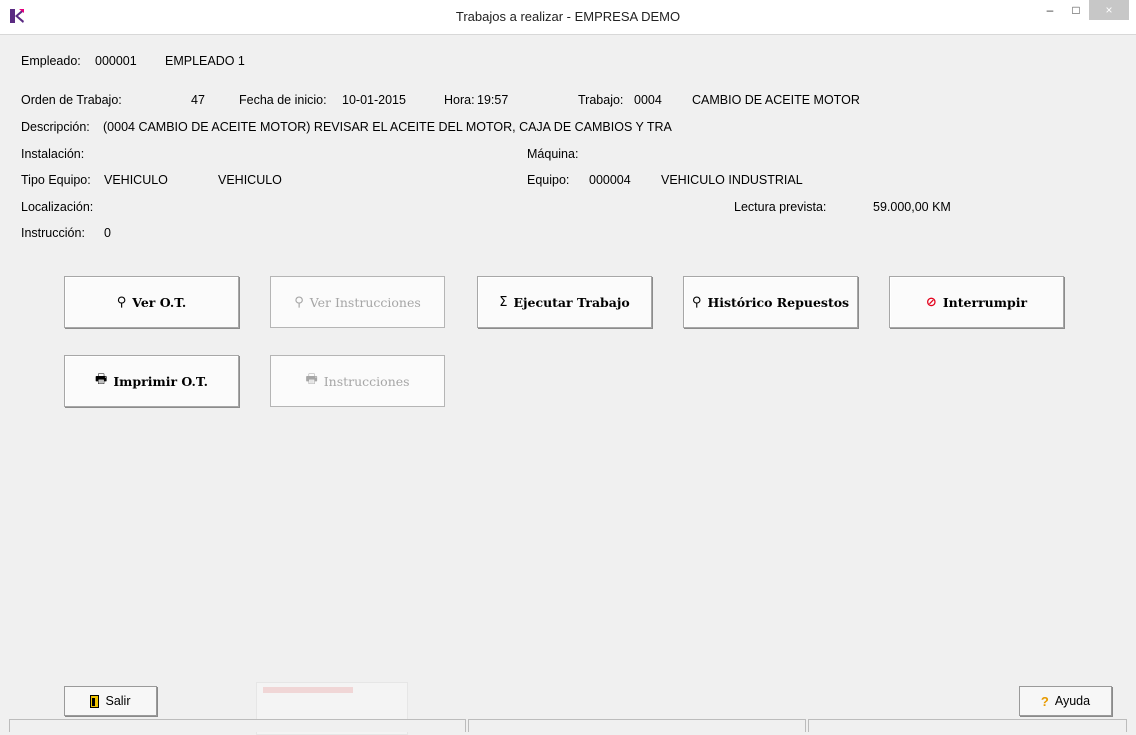 Image resolution: width=1136 pixels, height=735 pixels. What do you see at coordinates (283, 100) in the screenshot?
I see `fecha-label: Fecha de inicio:` at bounding box center [283, 100].